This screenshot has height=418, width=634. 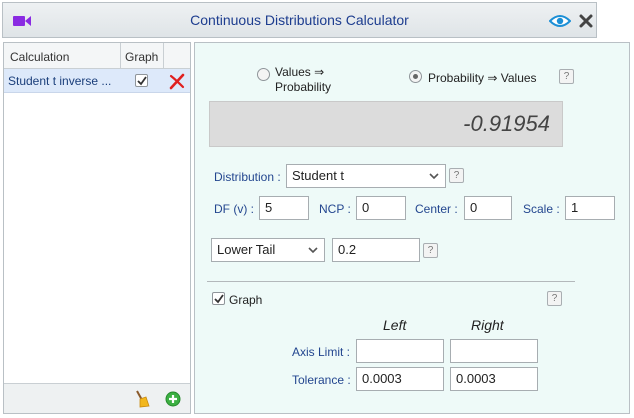 What do you see at coordinates (494, 379) in the screenshot?
I see `tolerance-right-input: 0.0003` at bounding box center [494, 379].